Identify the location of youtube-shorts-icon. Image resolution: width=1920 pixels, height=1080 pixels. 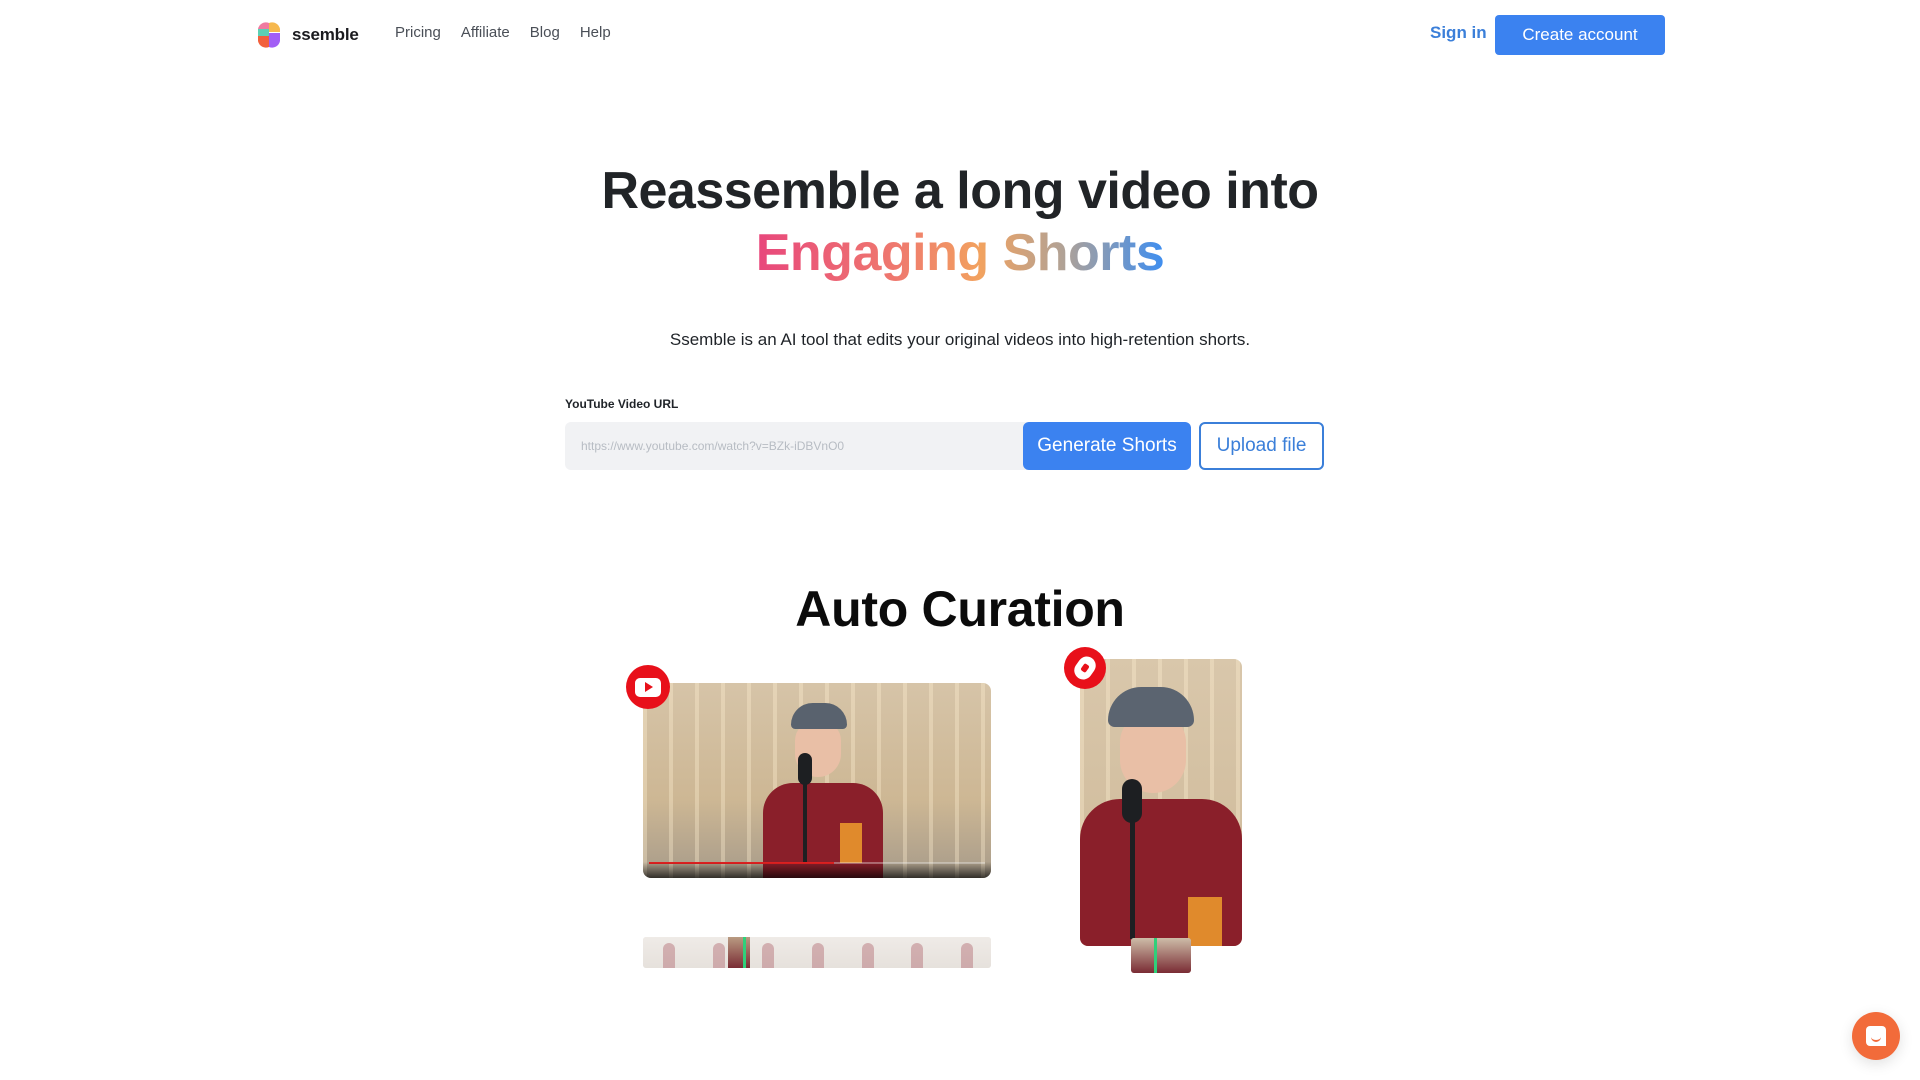
(1085, 668).